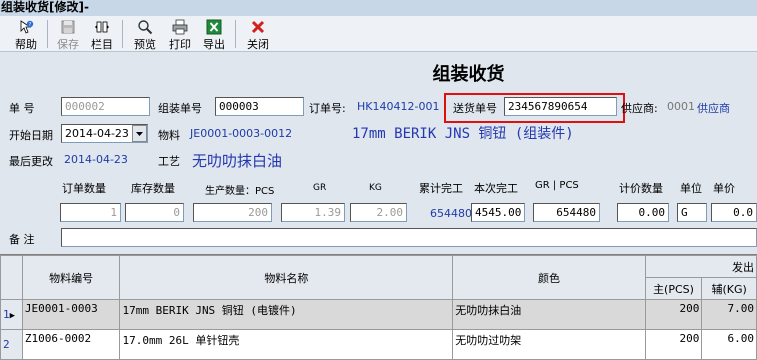 Image resolution: width=757 pixels, height=360 pixels. What do you see at coordinates (313, 212) in the screenshot?
I see `gr-field: 1.39` at bounding box center [313, 212].